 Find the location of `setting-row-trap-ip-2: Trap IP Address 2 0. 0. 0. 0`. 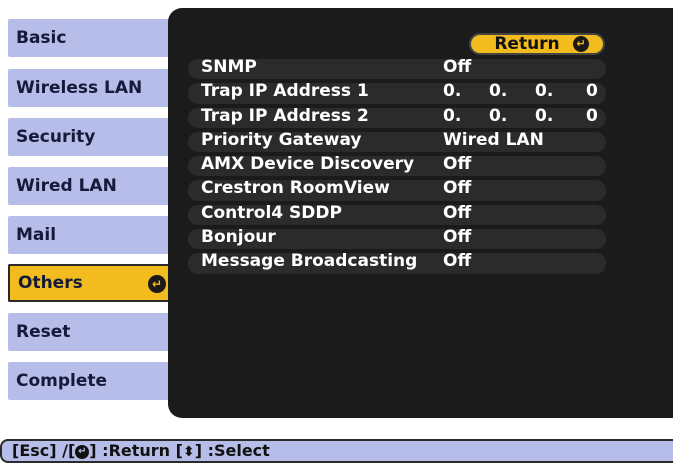

setting-row-trap-ip-2: Trap IP Address 2 0. 0. 0. 0 is located at coordinates (397, 118).